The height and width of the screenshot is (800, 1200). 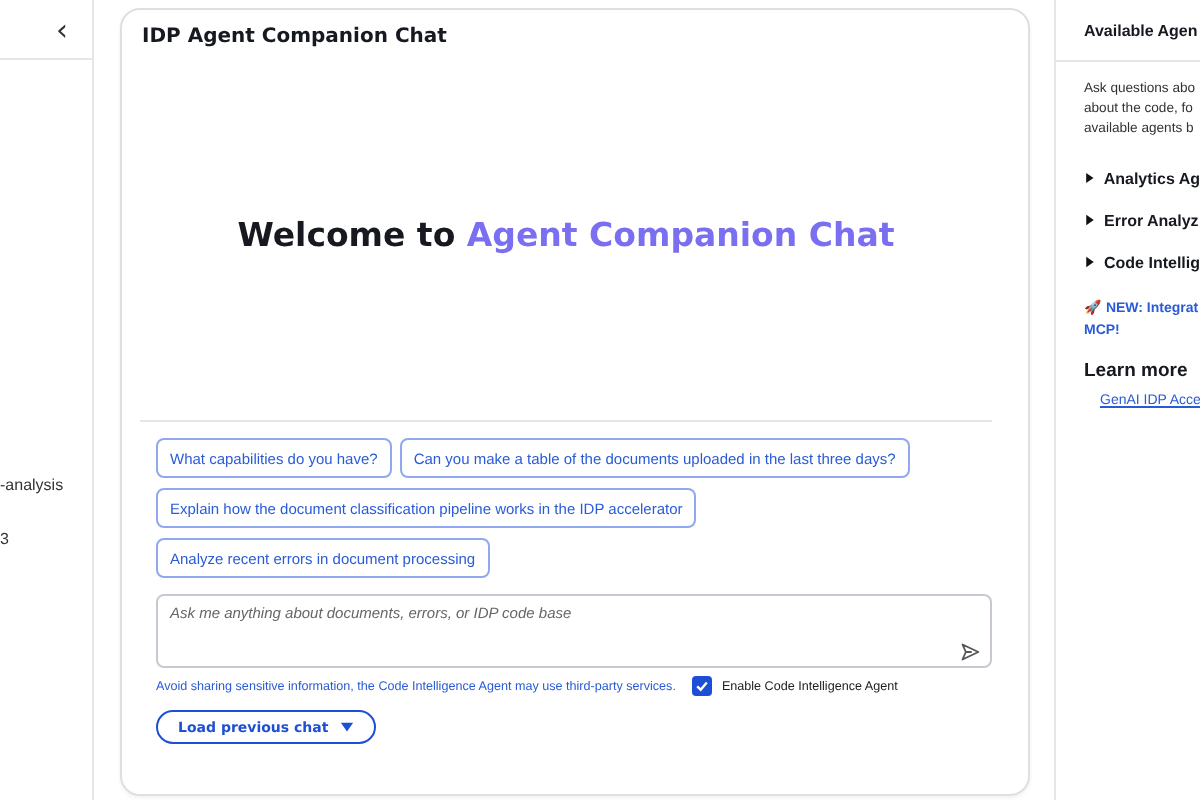 What do you see at coordinates (1142, 178) in the screenshot?
I see `agent-expander: Analytics Ag` at bounding box center [1142, 178].